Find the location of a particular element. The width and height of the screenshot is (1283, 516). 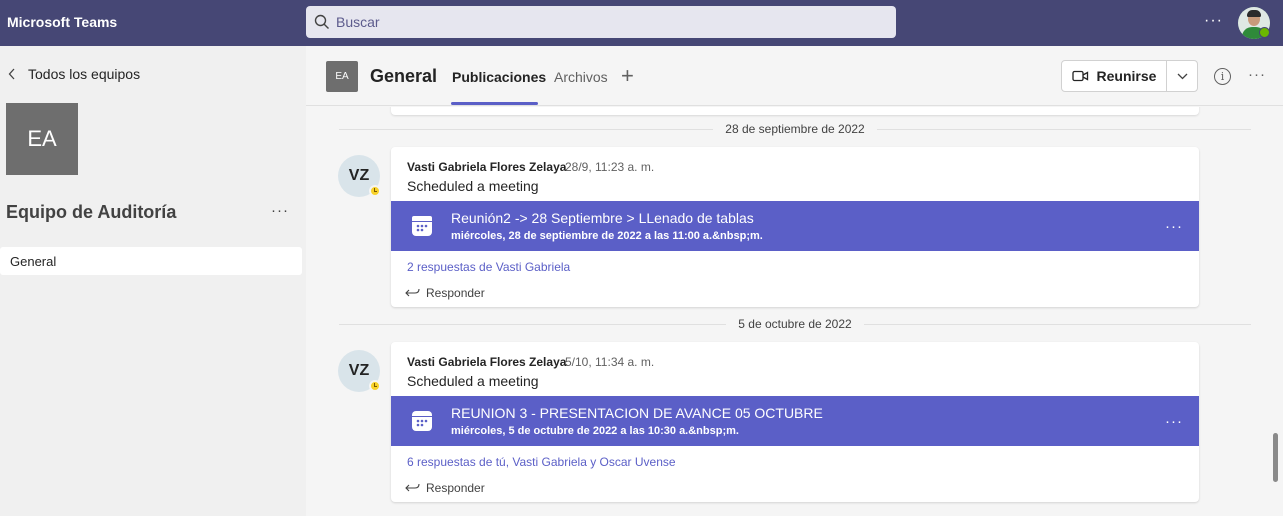

search-box is located at coordinates (601, 22).